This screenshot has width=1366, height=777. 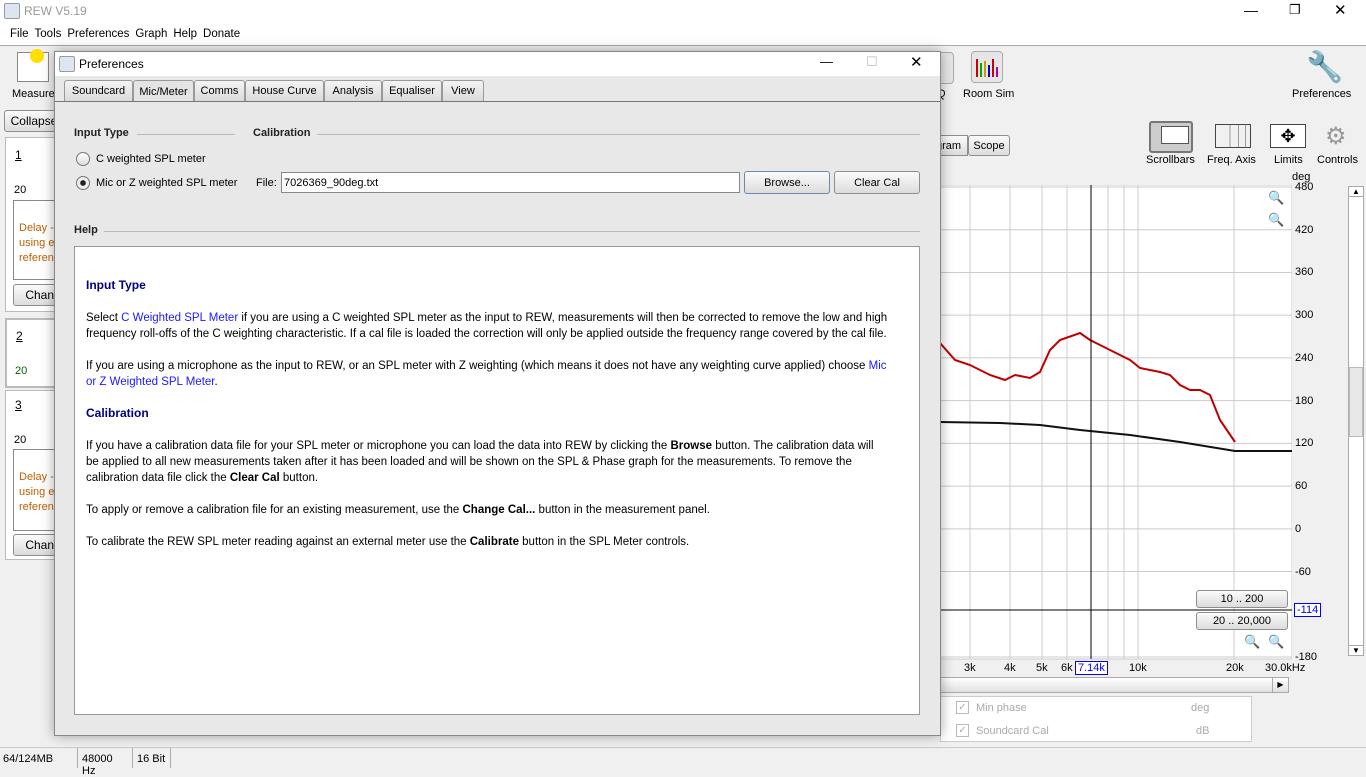 I want to click on tab-mic-meter: Mic/Meter, so click(x=163, y=91).